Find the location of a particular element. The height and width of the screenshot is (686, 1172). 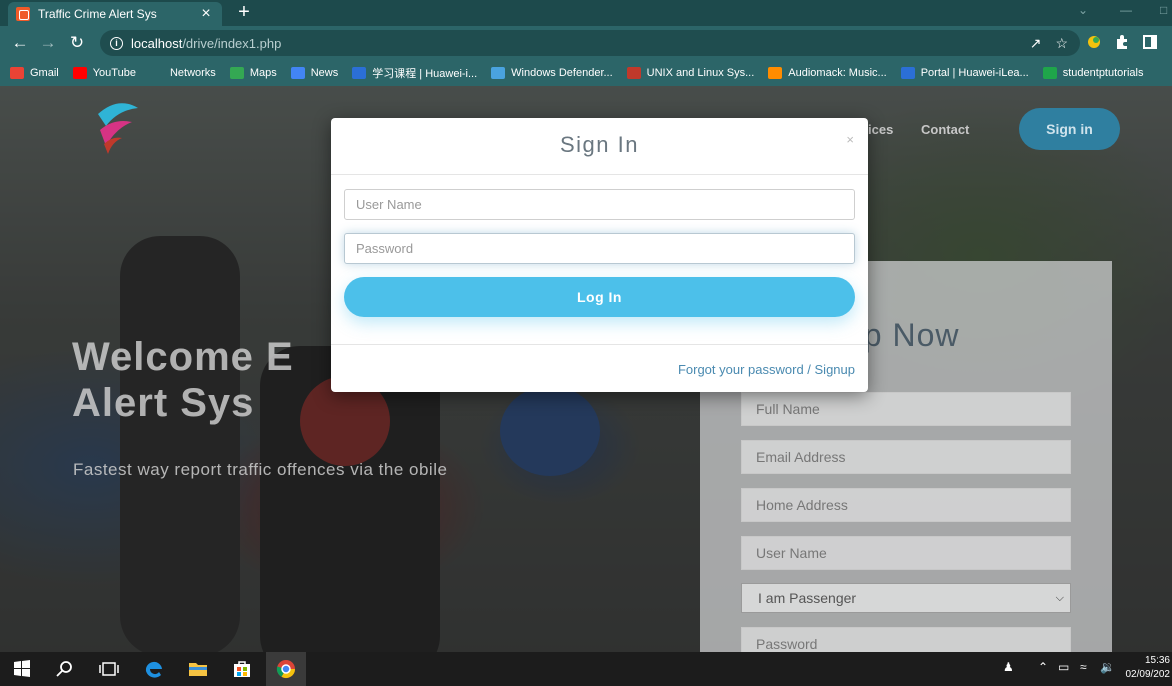

clock-time: 15:36 is located at coordinates (1157, 660).